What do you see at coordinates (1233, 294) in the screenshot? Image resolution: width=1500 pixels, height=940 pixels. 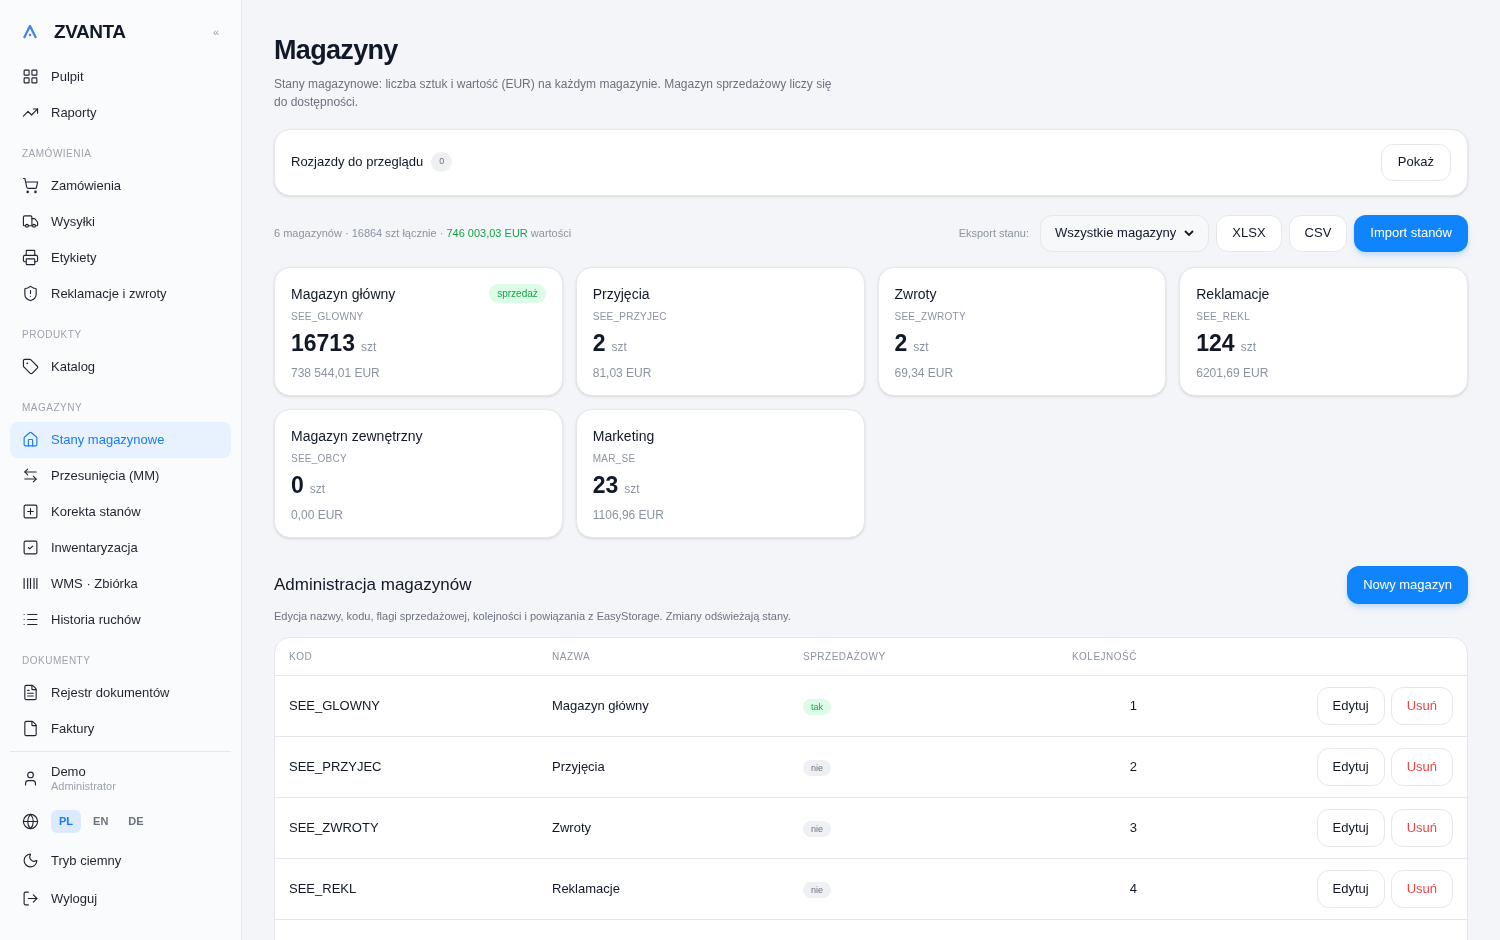 I see `warehouse-name: Reklamacje` at bounding box center [1233, 294].